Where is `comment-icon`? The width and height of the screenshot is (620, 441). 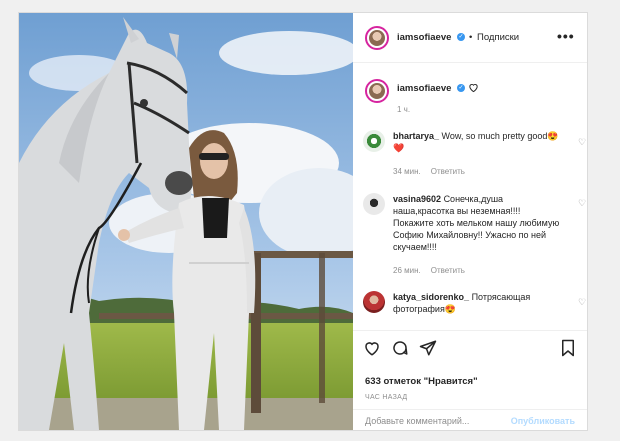
comment-icon is located at coordinates (400, 348).